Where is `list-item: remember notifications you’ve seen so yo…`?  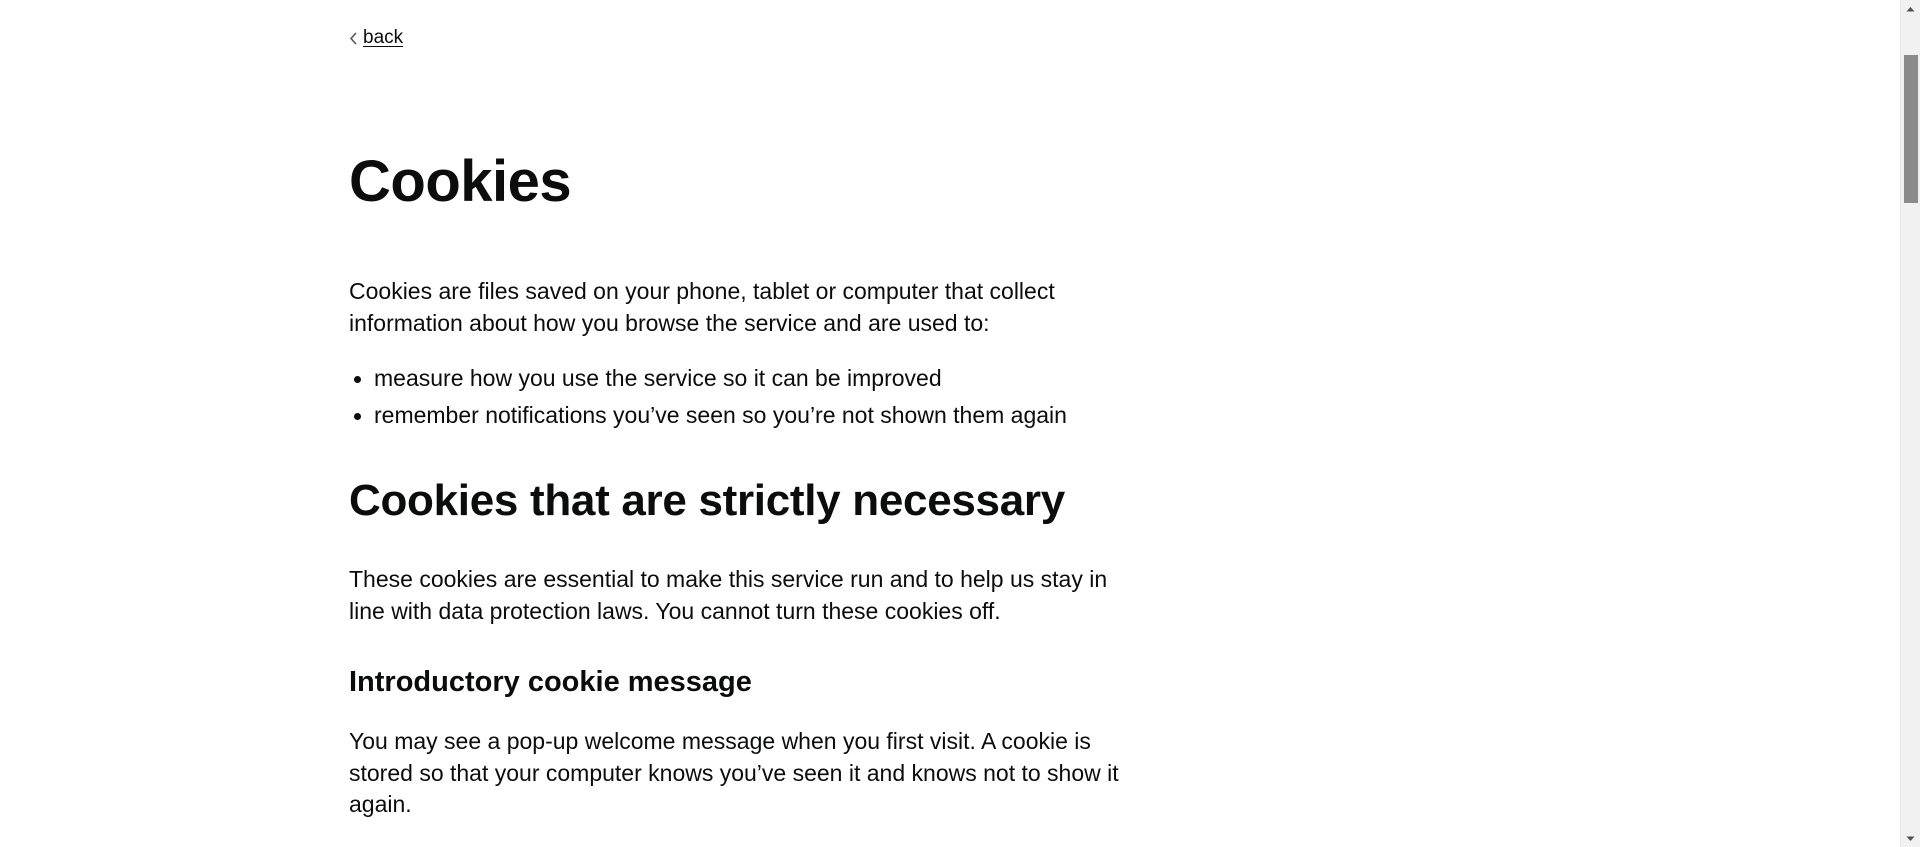
list-item: remember notifications you’ve seen so yo… is located at coordinates (710, 416).